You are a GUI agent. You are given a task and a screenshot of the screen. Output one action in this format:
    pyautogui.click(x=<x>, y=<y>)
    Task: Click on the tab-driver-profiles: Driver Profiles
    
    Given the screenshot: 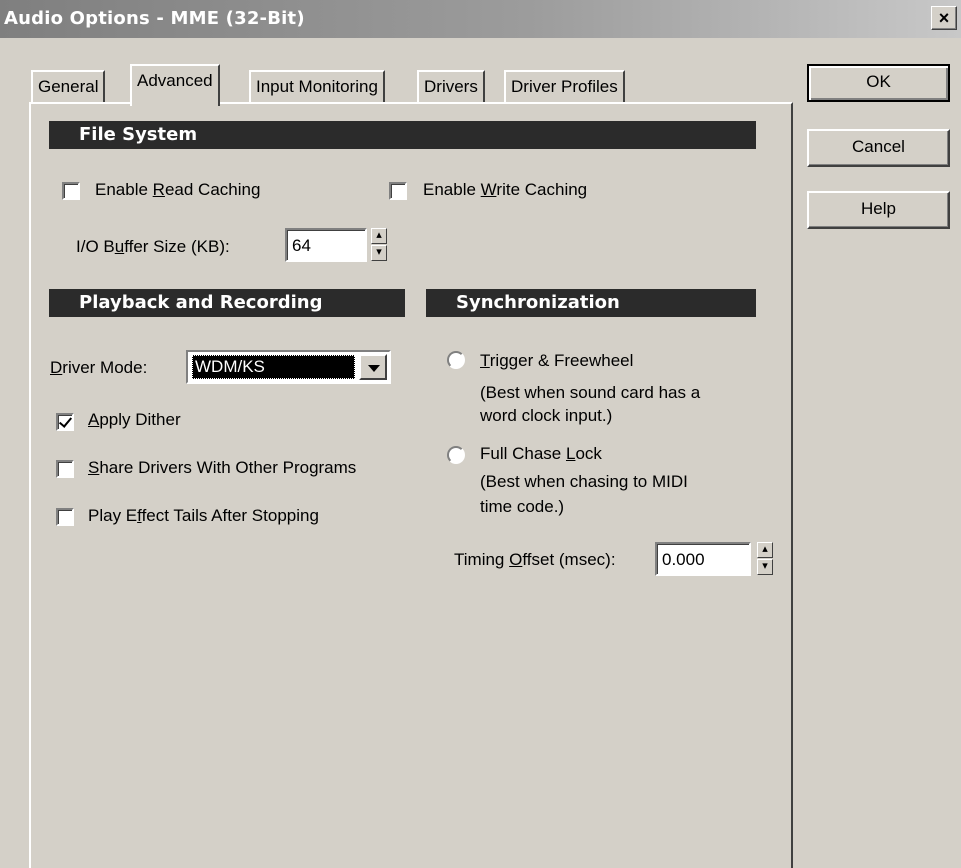 What is the action you would take?
    pyautogui.click(x=564, y=86)
    